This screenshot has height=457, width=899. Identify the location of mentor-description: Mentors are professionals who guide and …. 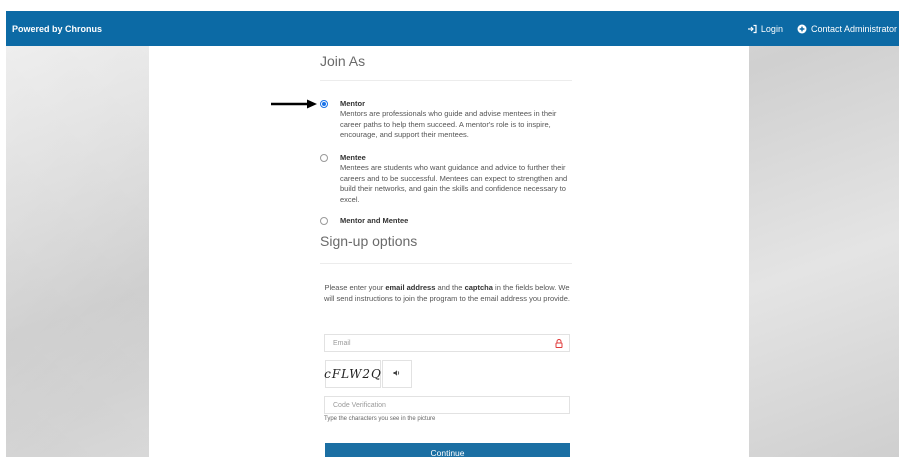
(448, 124).